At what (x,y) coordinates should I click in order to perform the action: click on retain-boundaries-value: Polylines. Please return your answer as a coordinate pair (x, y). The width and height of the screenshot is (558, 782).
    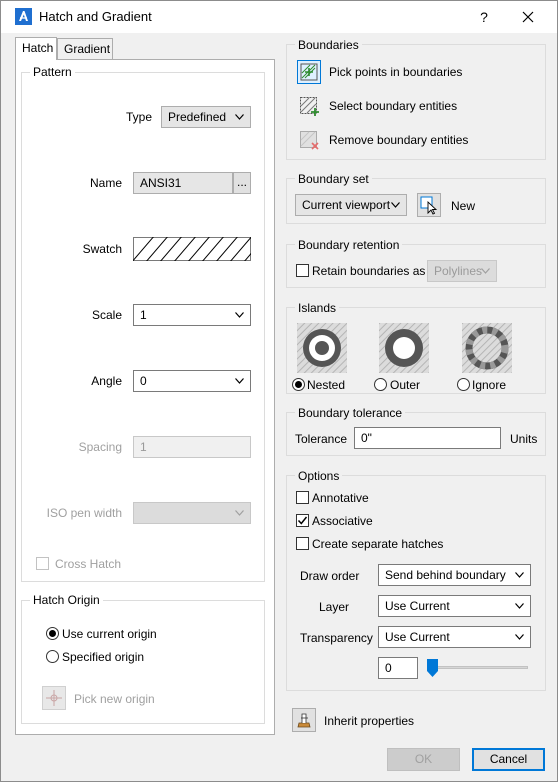
    Looking at the image, I should click on (458, 271).